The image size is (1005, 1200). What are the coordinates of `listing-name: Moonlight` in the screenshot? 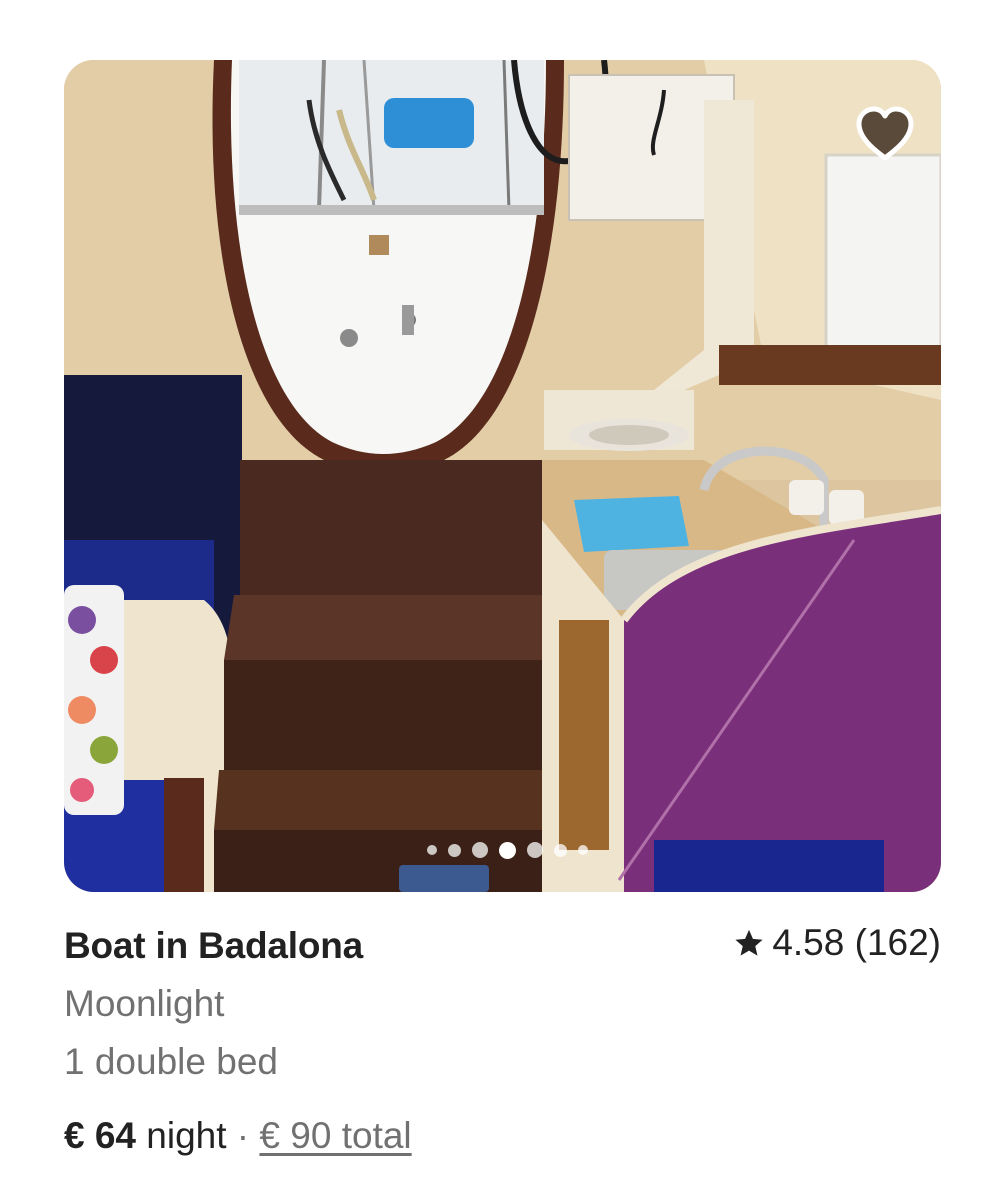 It's located at (144, 1003).